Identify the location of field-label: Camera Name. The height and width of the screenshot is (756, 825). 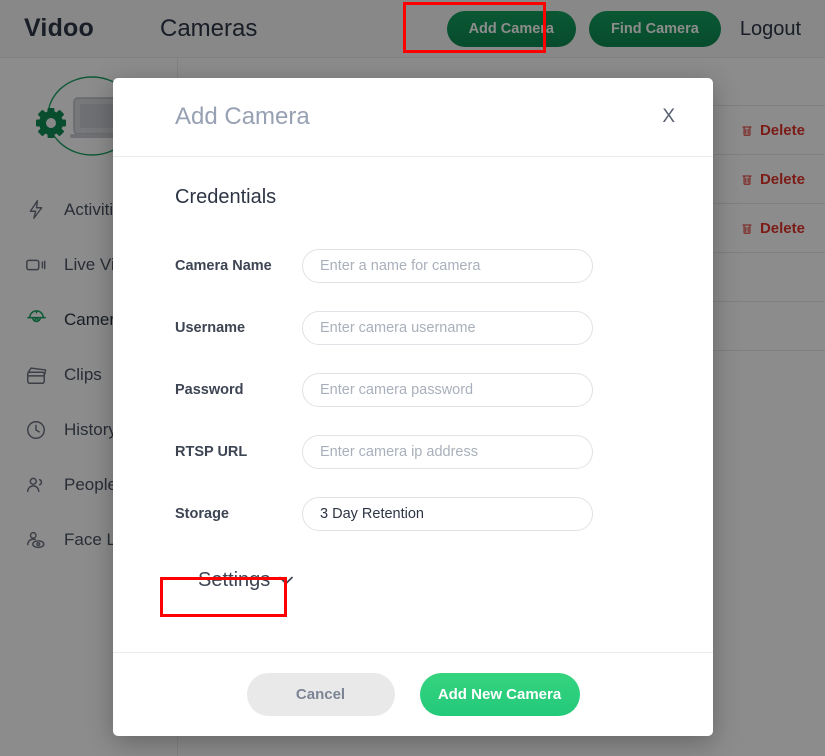
(223, 266).